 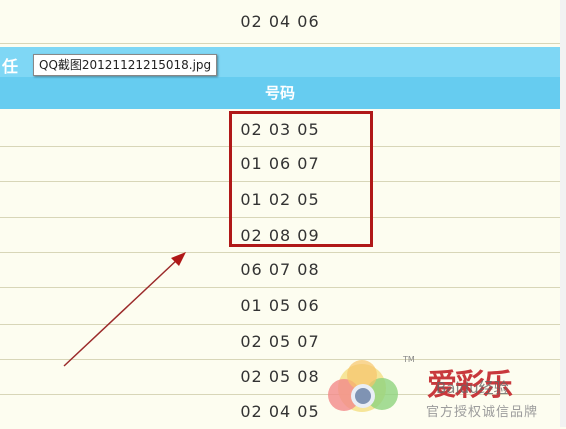 What do you see at coordinates (482, 412) in the screenshot?
I see `watermark-tagline: 官方授权诚信品牌` at bounding box center [482, 412].